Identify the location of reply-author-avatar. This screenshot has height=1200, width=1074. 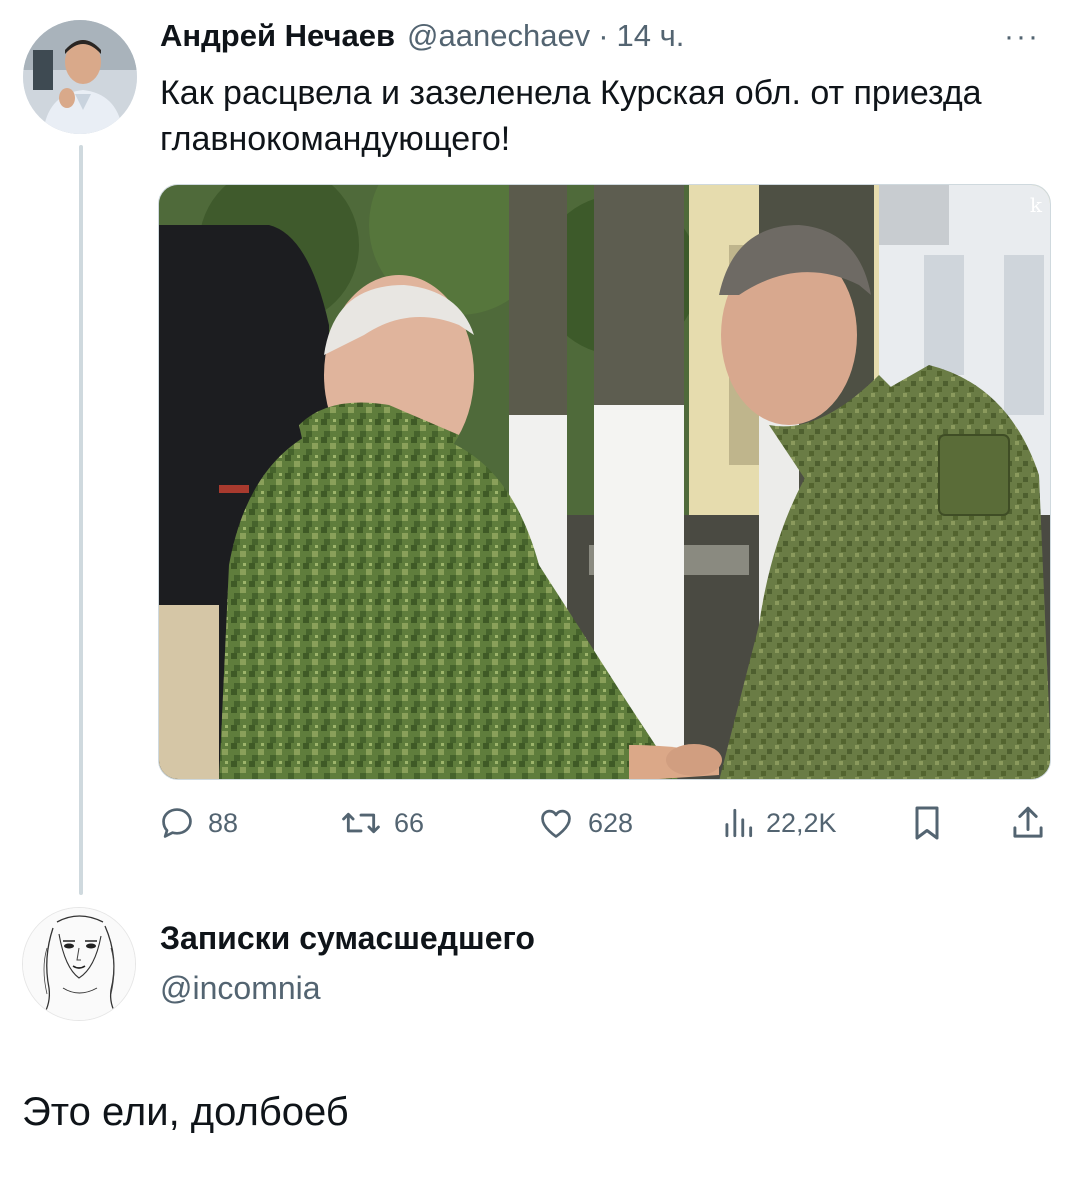
(79, 964).